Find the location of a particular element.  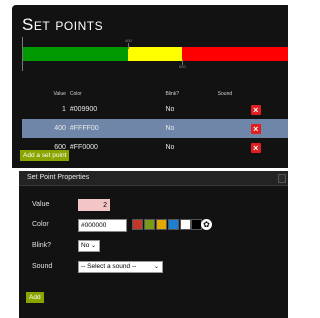

sound-select-value: -- Select a sound -- is located at coordinates (109, 266).